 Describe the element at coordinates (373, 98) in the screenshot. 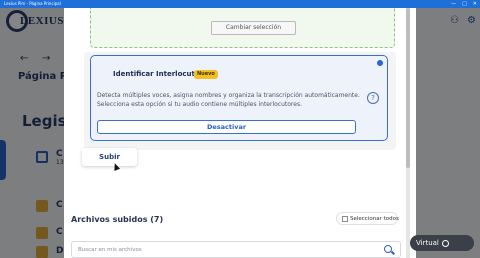

I see `help-icon: ?` at that location.